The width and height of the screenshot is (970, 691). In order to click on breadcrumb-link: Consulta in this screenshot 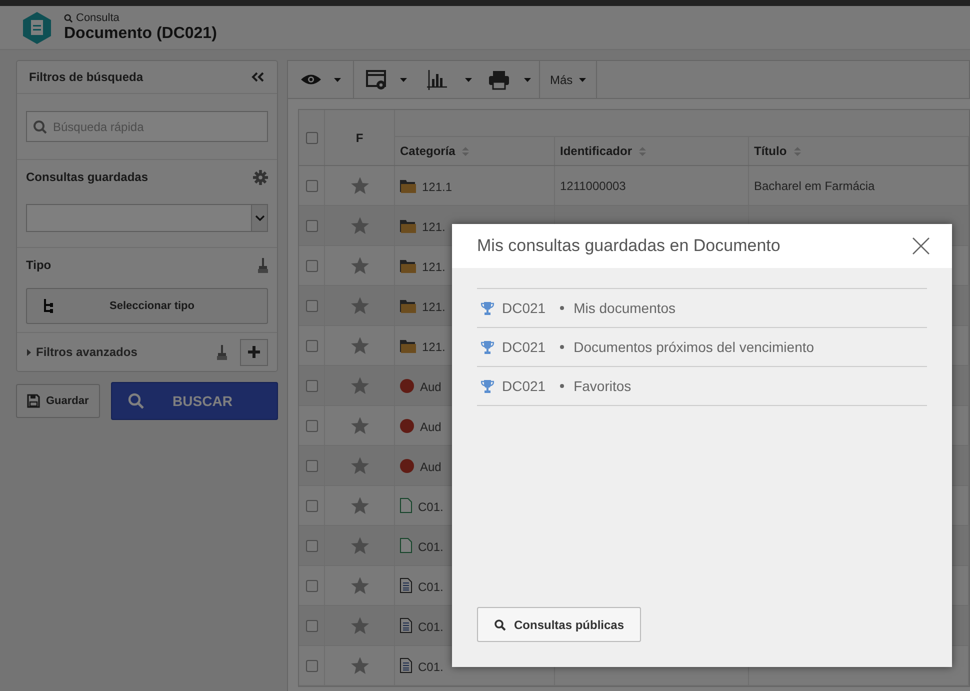, I will do `click(98, 18)`.